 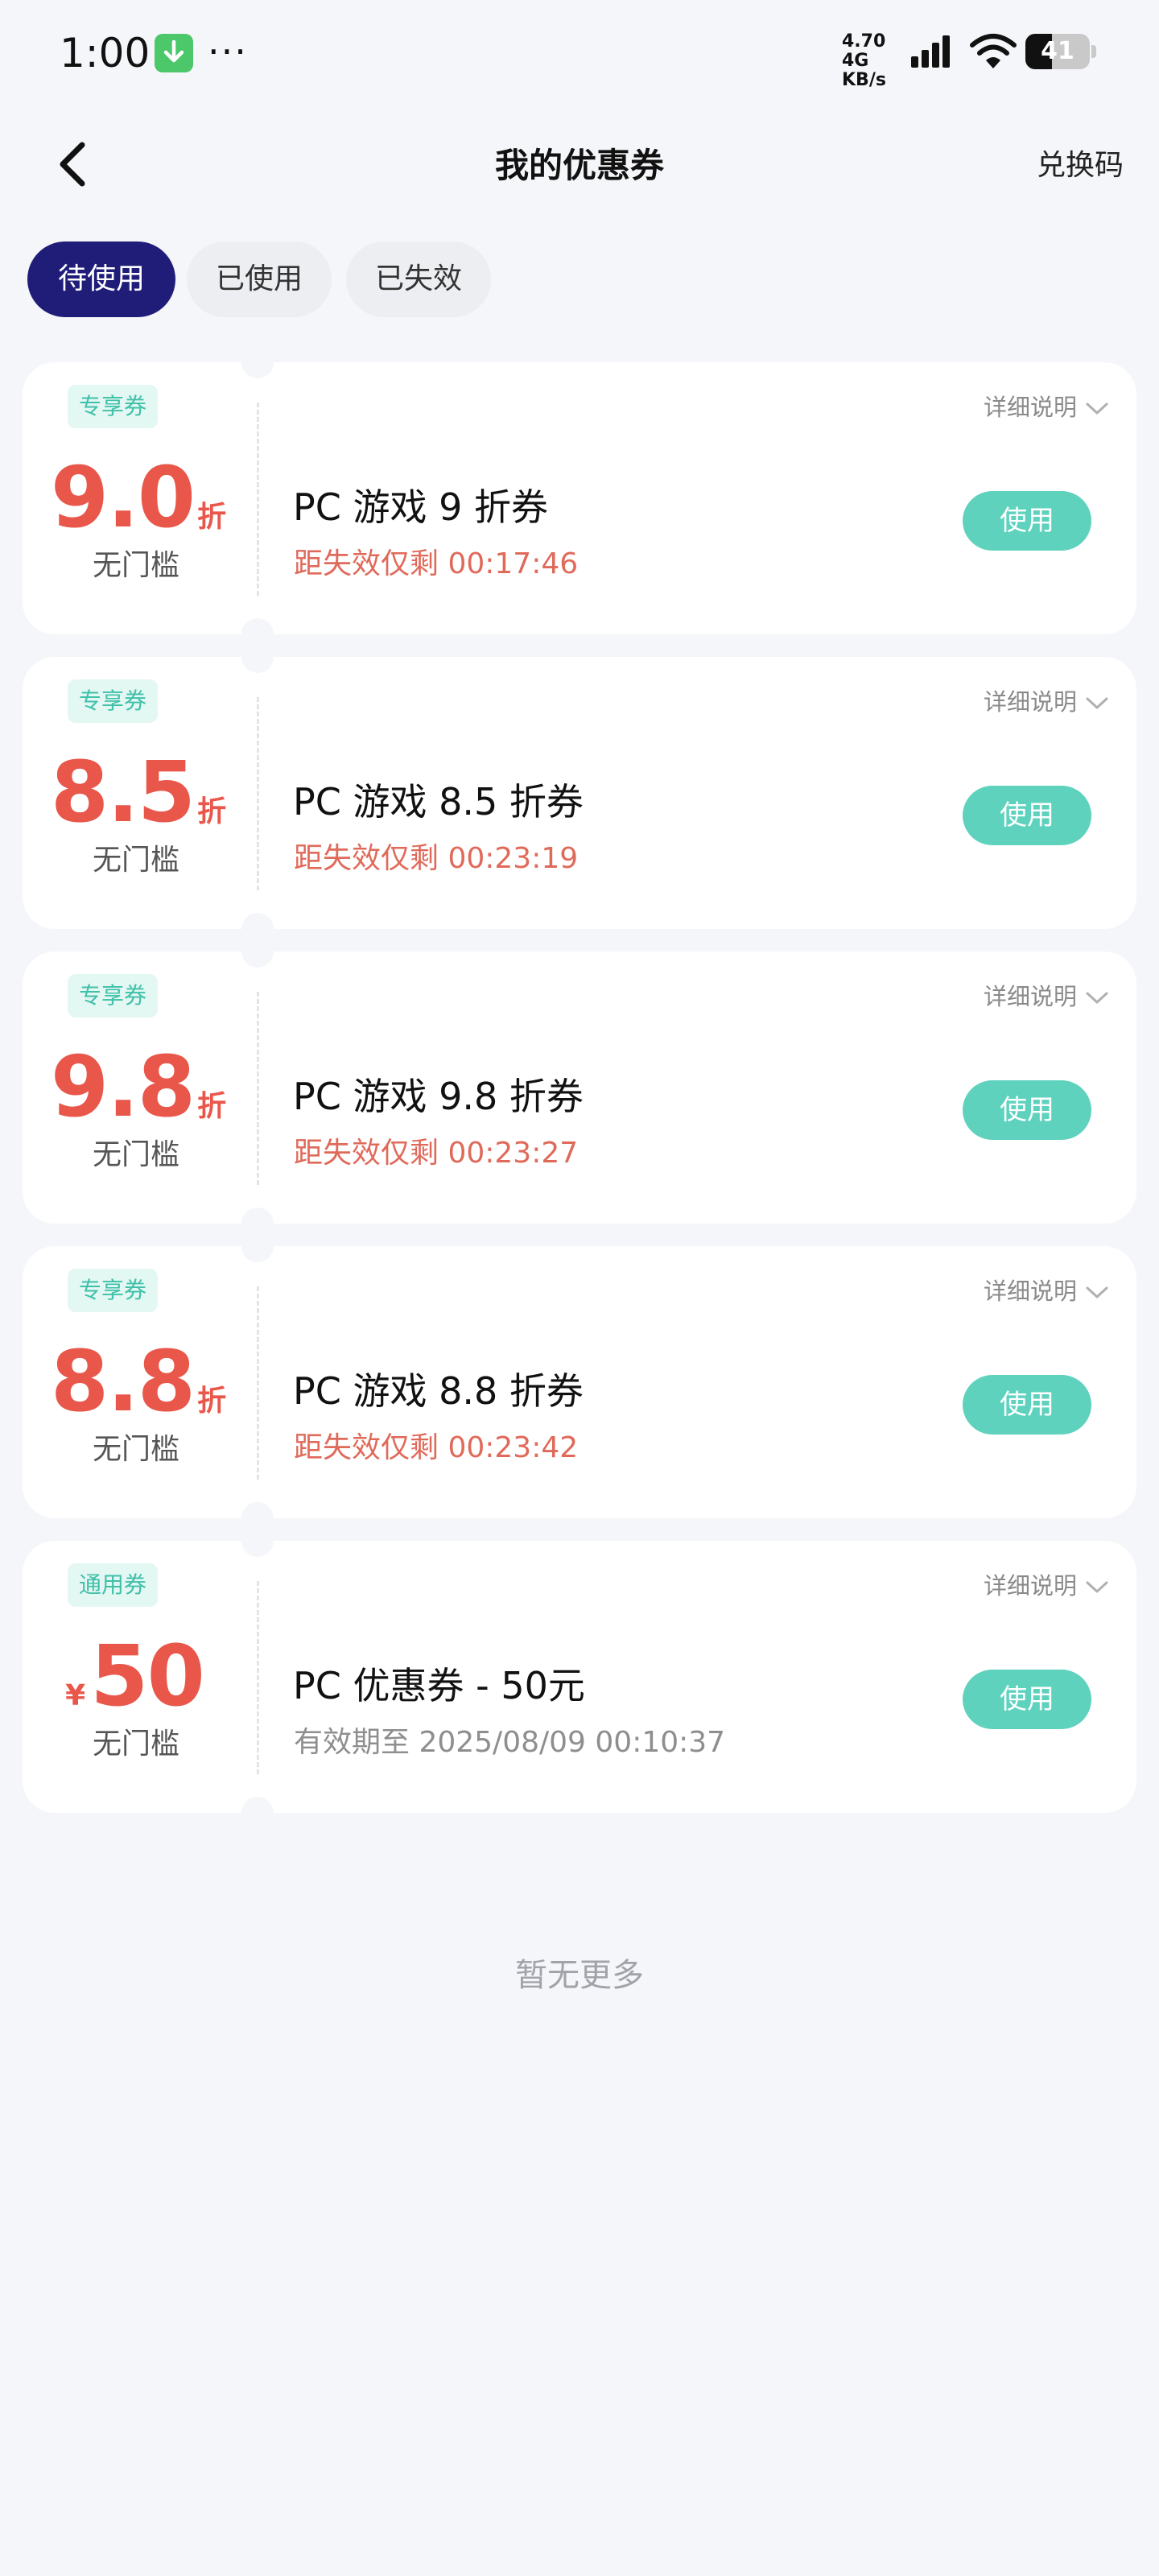 What do you see at coordinates (932, 53) in the screenshot?
I see `signal-icon` at bounding box center [932, 53].